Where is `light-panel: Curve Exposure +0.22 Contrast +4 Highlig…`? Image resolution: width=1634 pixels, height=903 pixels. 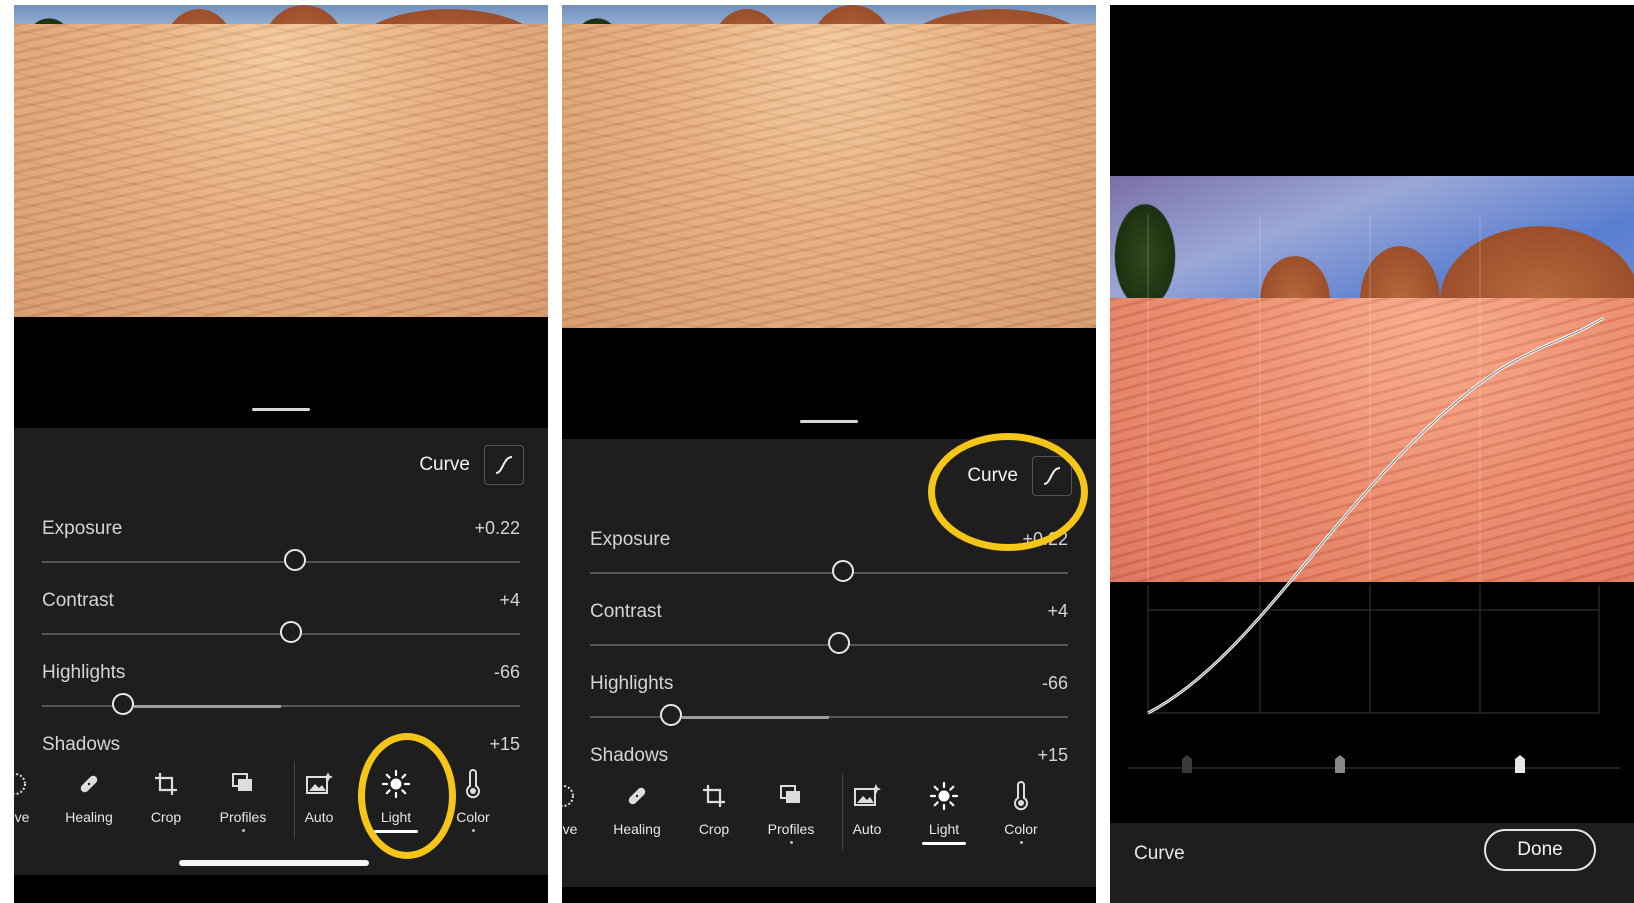
light-panel: Curve Exposure +0.22 Contrast +4 Highlig… is located at coordinates (281, 594).